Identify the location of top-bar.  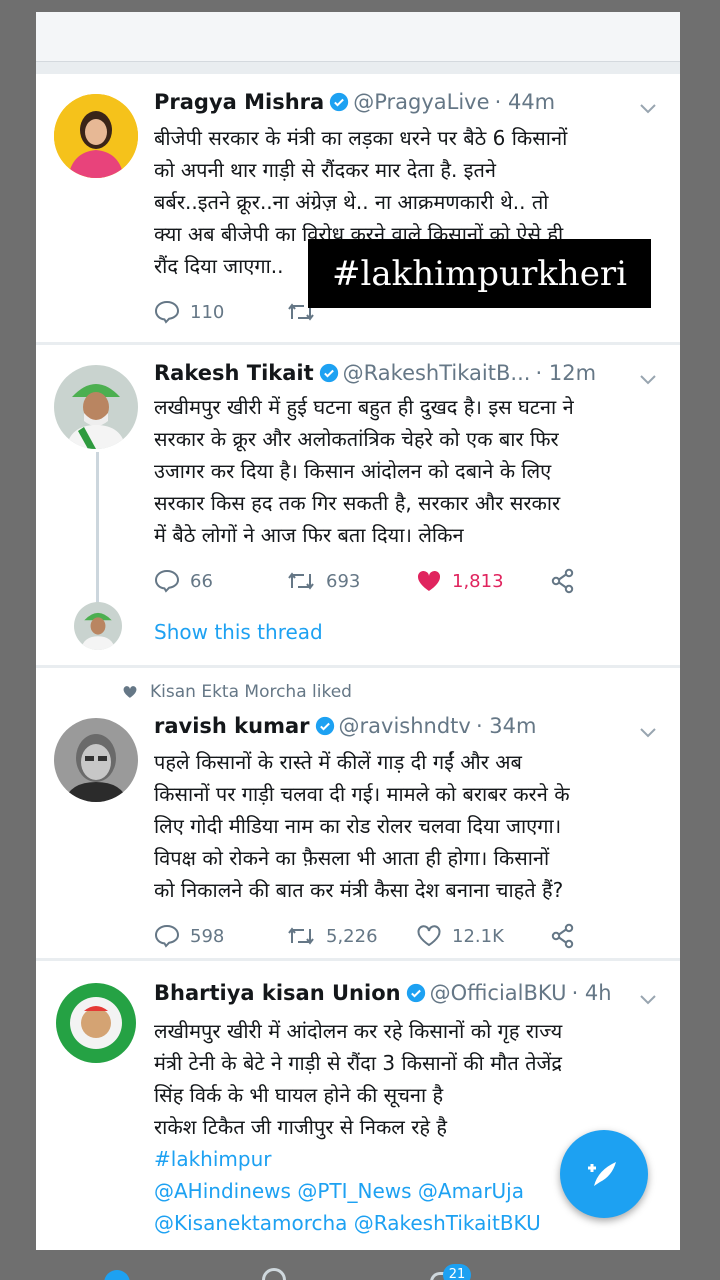
(358, 37).